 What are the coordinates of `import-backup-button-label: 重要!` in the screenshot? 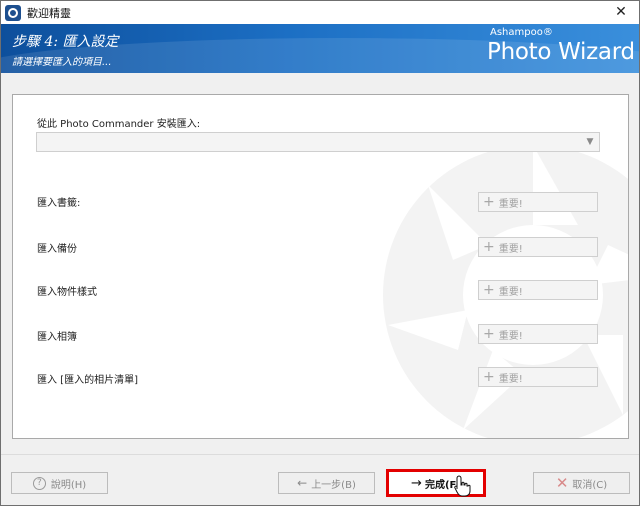 It's located at (510, 249).